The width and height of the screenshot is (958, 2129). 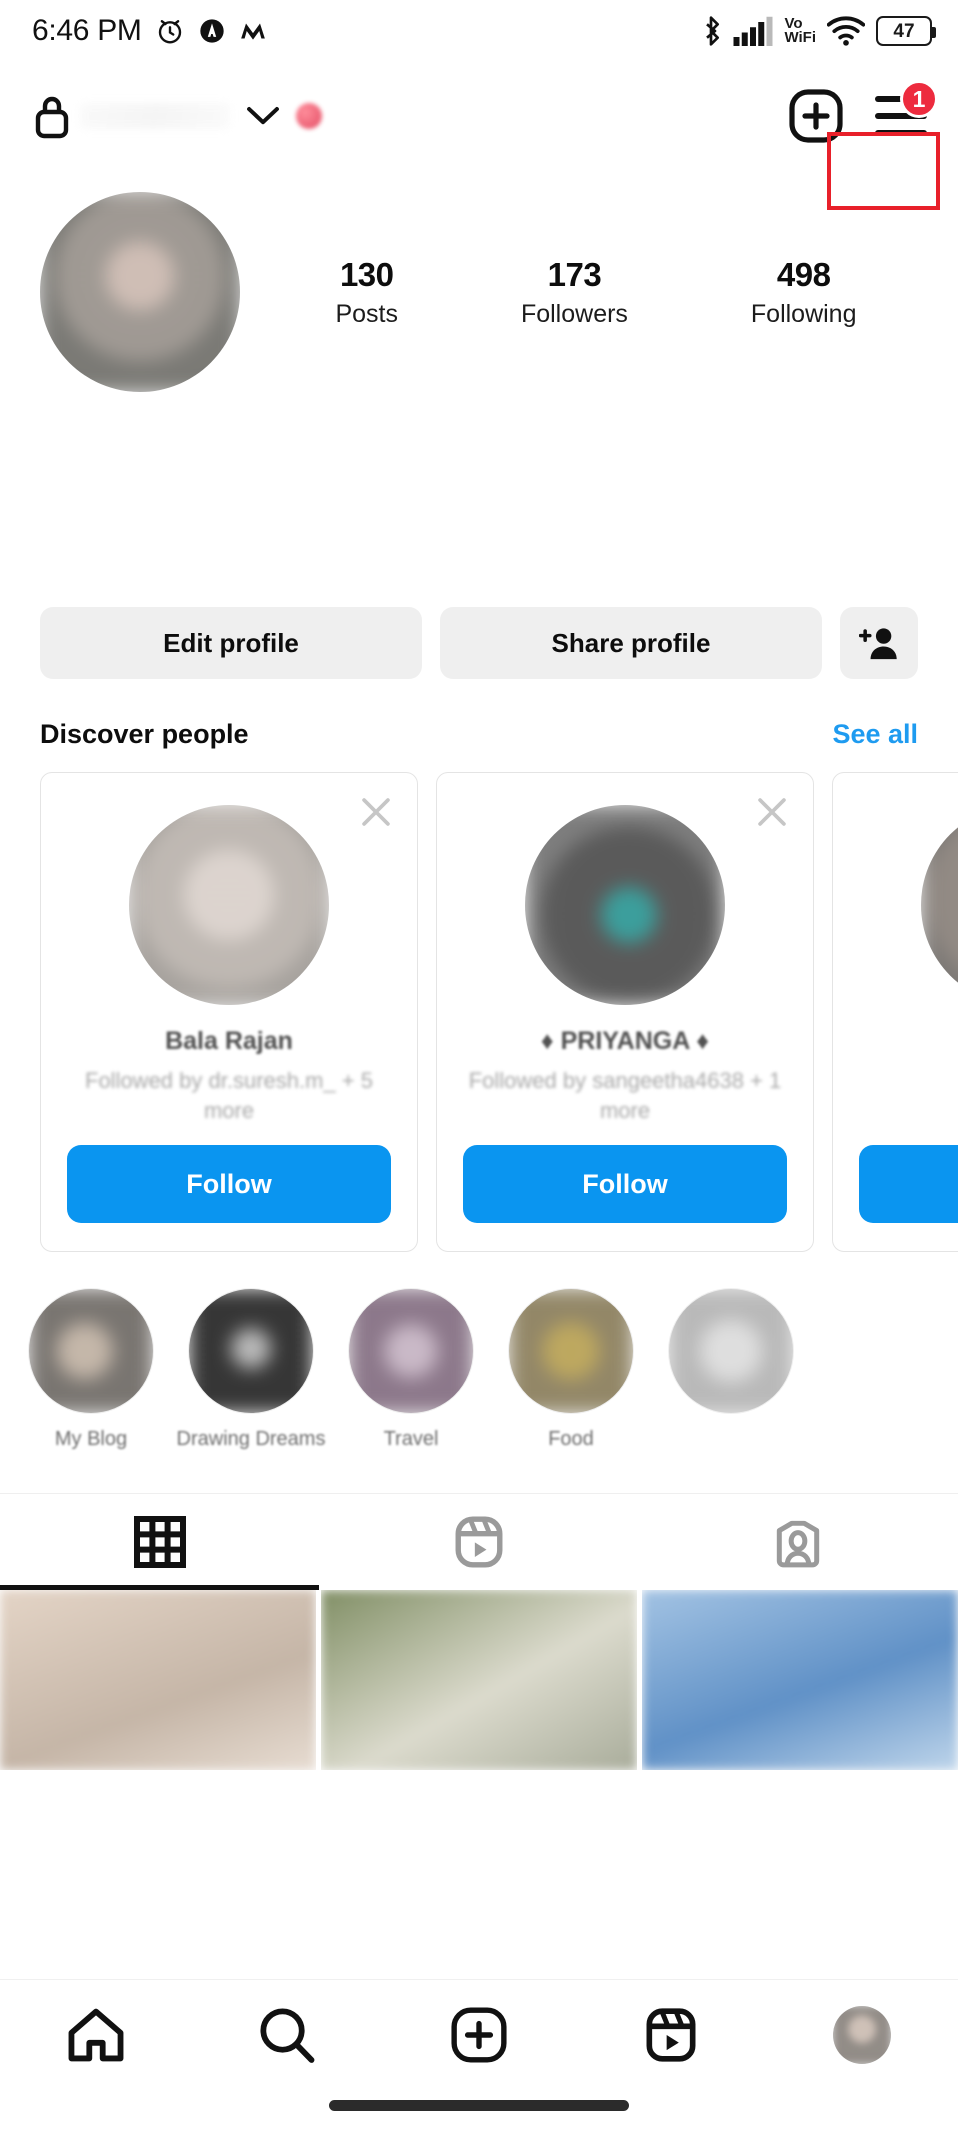 I want to click on discover-card-name: ♦ PRIYANGA ♦, so click(x=625, y=1041).